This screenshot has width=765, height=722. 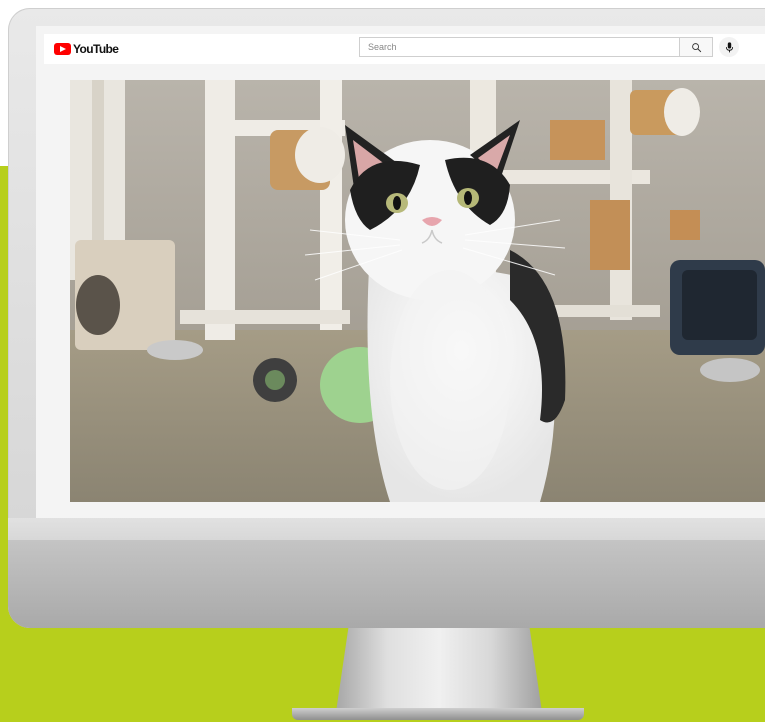 What do you see at coordinates (386, 584) in the screenshot?
I see `monitor-chin` at bounding box center [386, 584].